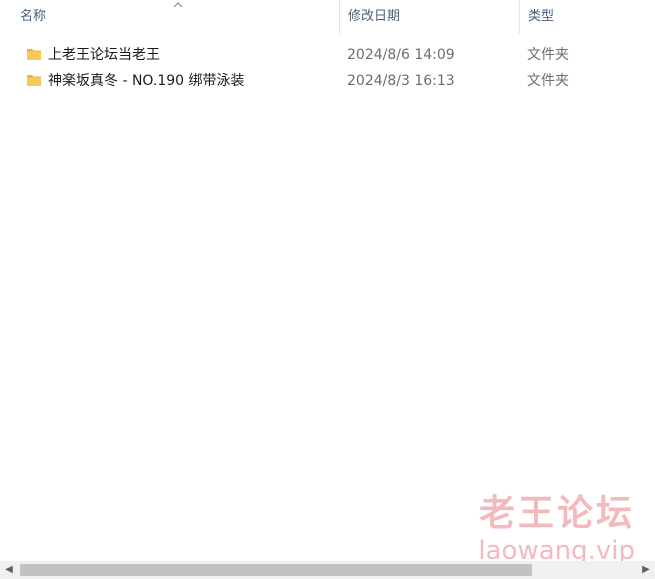  I want to click on file-name: 上老王论坛当老王, so click(104, 55).